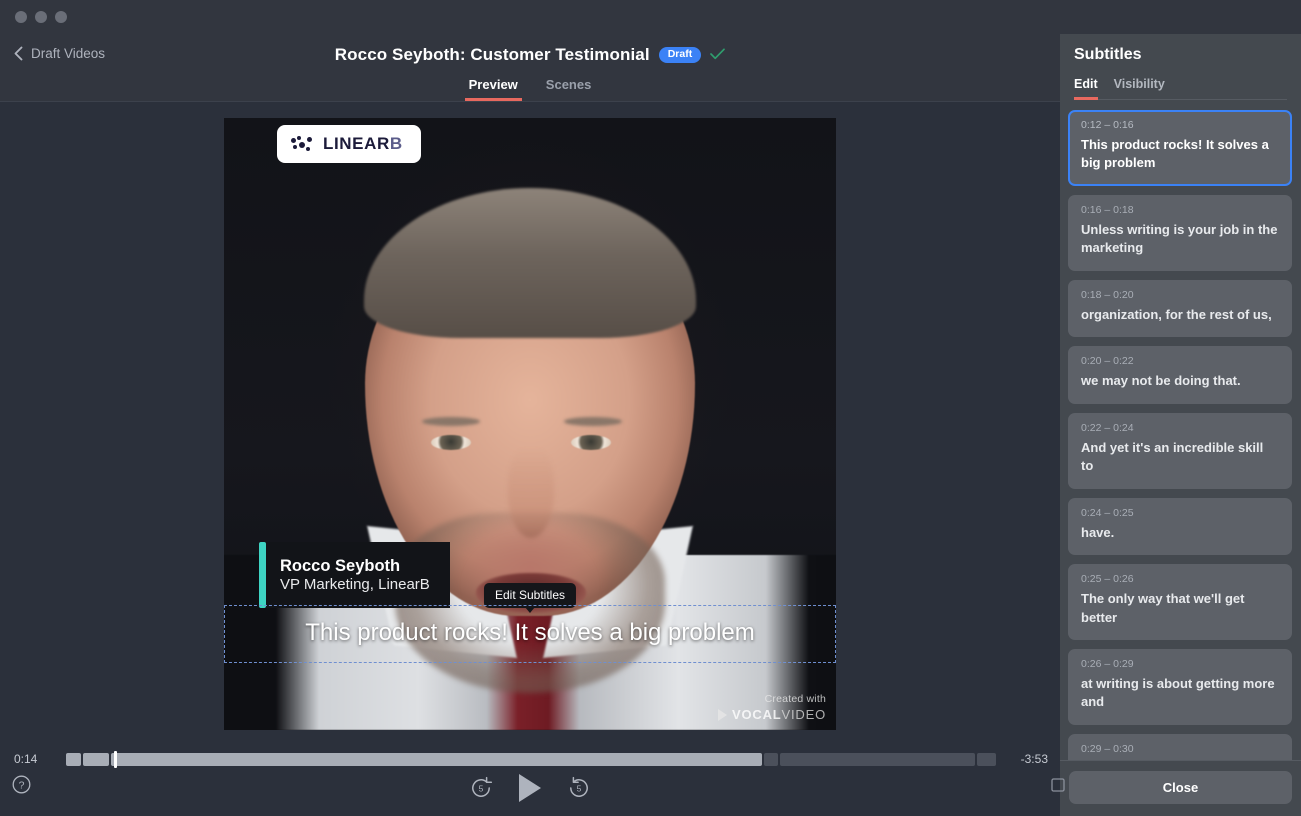 The image size is (1301, 816). What do you see at coordinates (262, 575) in the screenshot?
I see `name-card-accent-bar` at bounding box center [262, 575].